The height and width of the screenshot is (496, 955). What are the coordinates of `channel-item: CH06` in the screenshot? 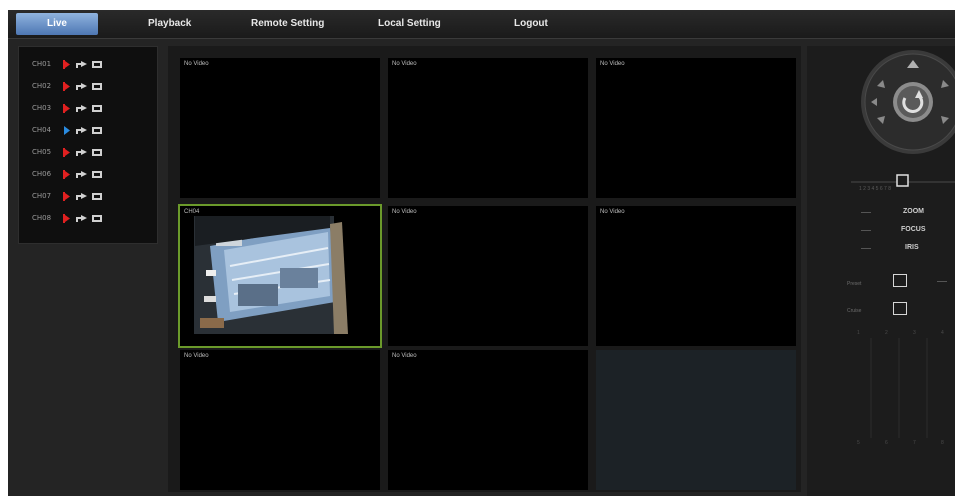 It's located at (88, 176).